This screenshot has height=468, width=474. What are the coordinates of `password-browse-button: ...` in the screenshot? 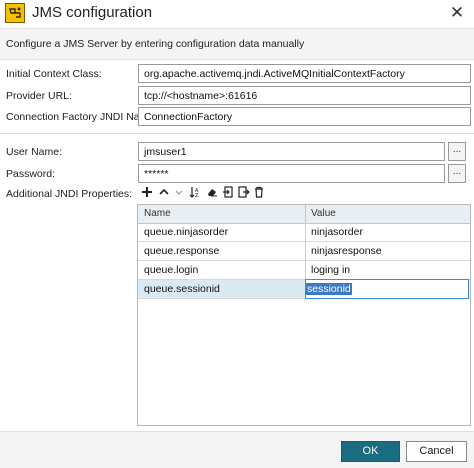 It's located at (457, 173).